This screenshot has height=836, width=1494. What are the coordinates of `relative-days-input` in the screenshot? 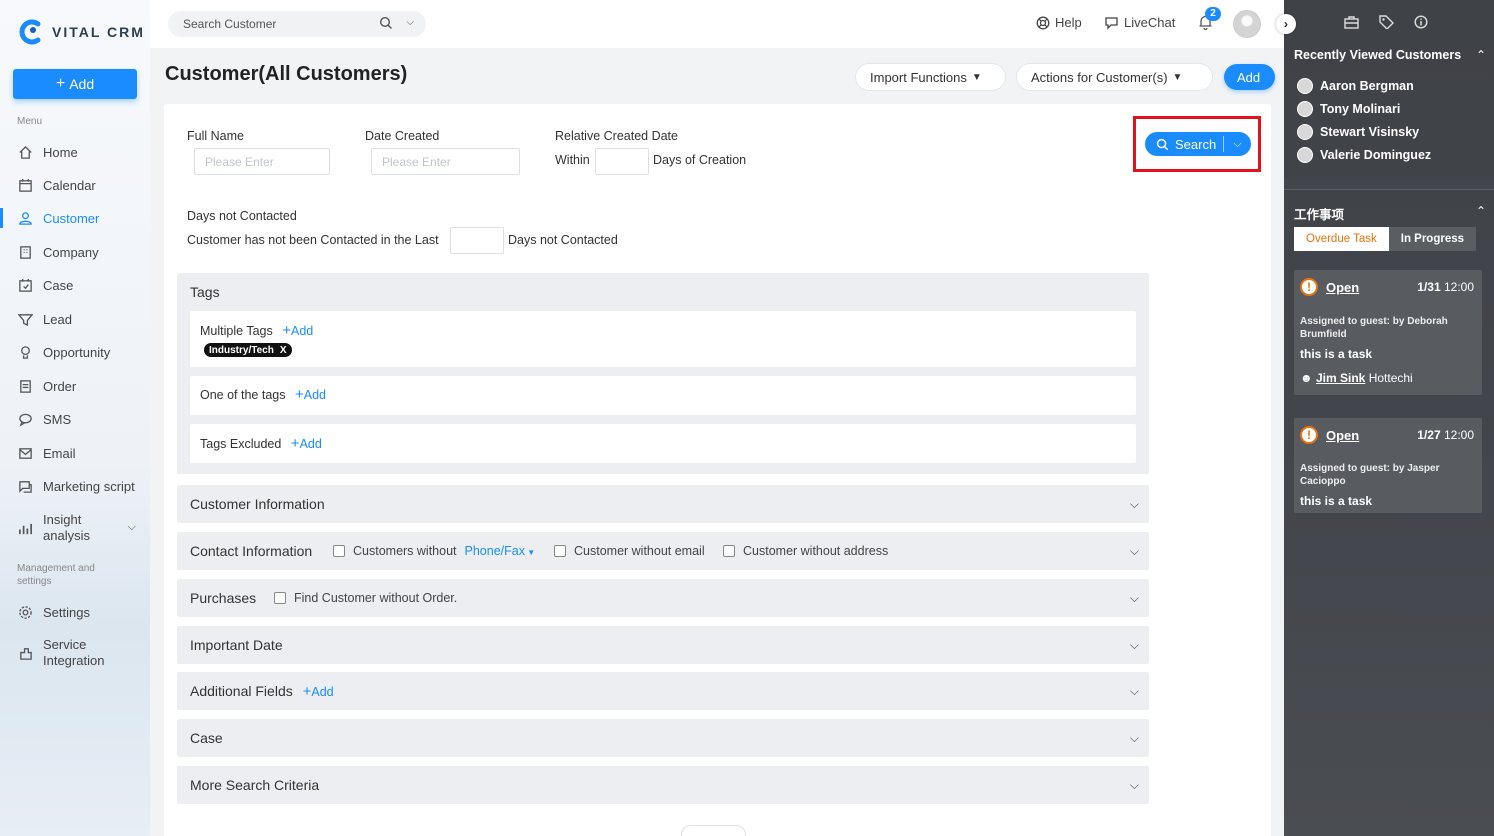 It's located at (622, 161).